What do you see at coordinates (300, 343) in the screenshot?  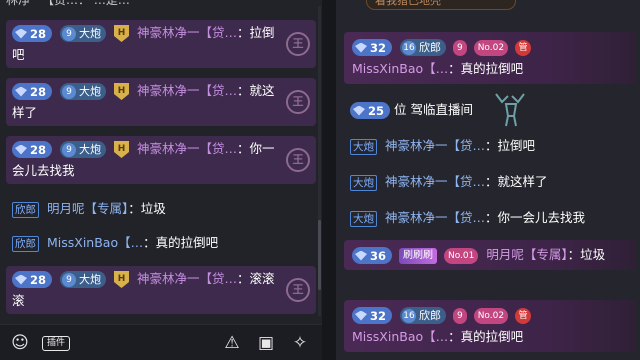 I see `wand-icon: ✧` at bounding box center [300, 343].